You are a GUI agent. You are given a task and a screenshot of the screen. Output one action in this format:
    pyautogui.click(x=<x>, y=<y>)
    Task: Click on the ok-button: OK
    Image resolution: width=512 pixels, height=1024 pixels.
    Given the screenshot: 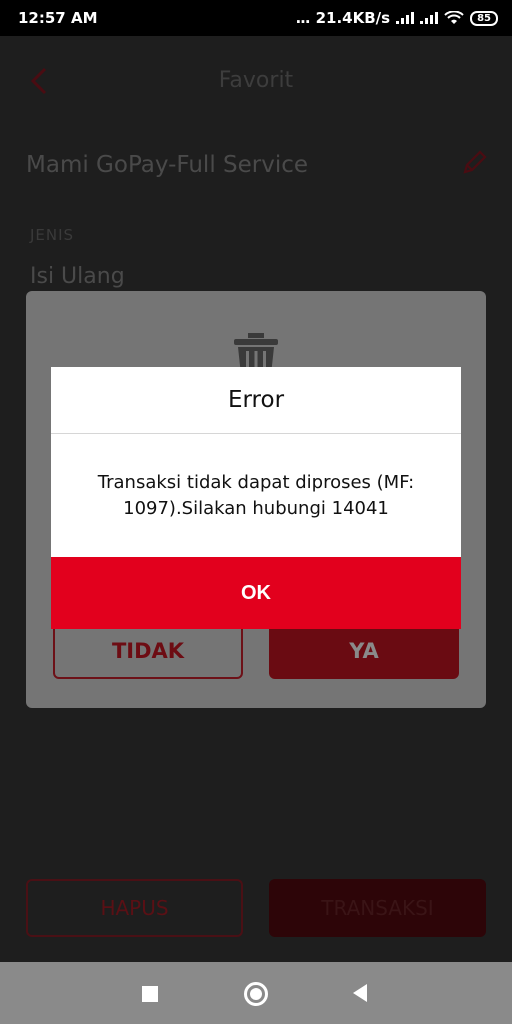 What is the action you would take?
    pyautogui.click(x=256, y=593)
    